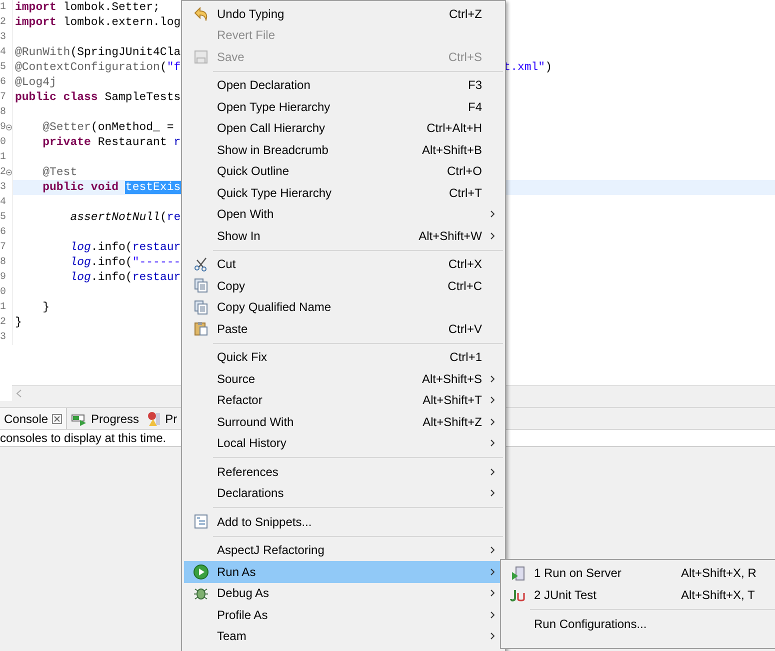 The height and width of the screenshot is (651, 775). I want to click on code-line: log.info("------, so click(125, 262).